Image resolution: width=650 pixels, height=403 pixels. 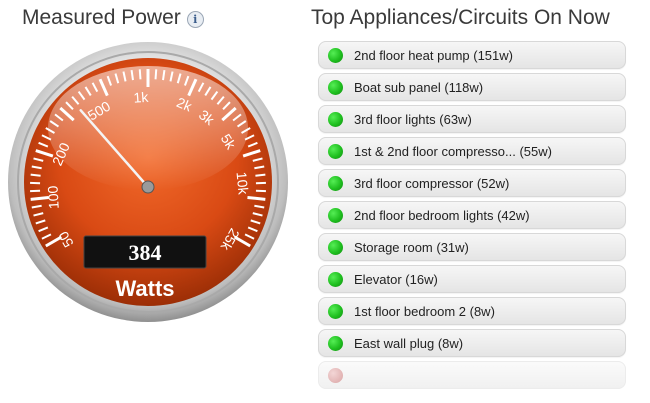 What do you see at coordinates (195, 19) in the screenshot?
I see `info-icon: i` at bounding box center [195, 19].